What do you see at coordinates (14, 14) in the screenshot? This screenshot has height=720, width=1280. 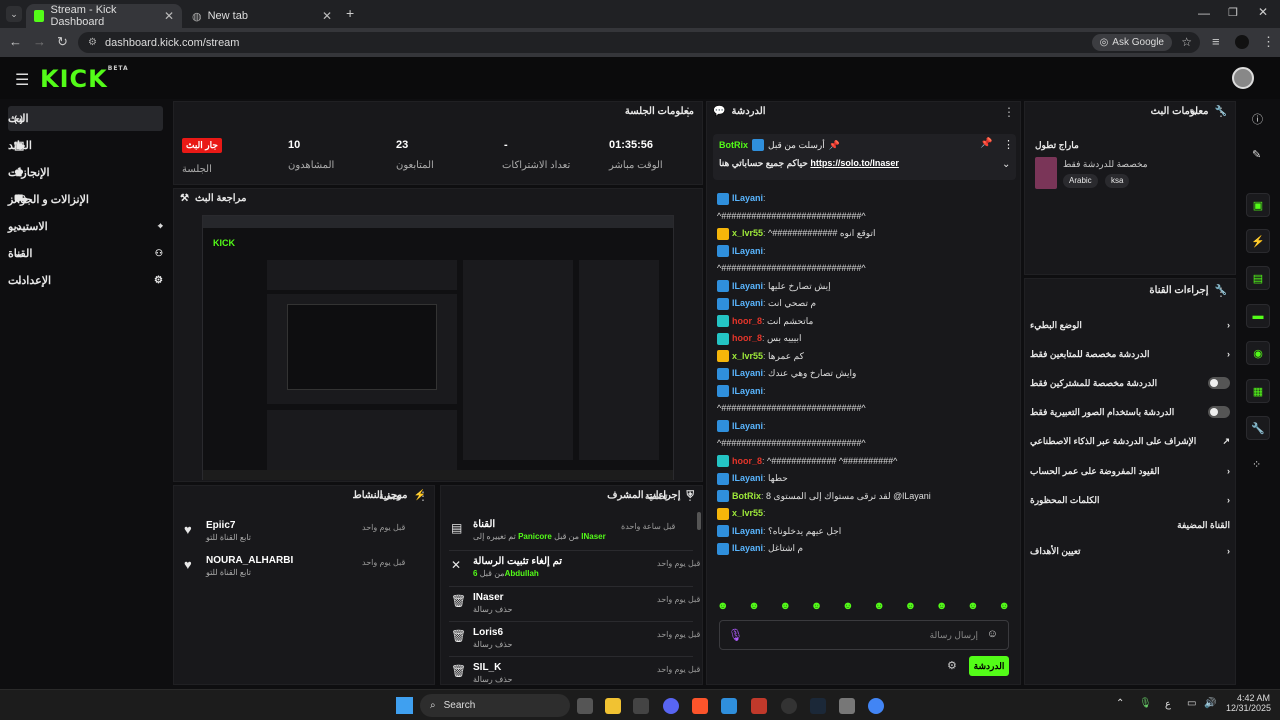 I see `tab-search-icon: ⌄` at bounding box center [14, 14].